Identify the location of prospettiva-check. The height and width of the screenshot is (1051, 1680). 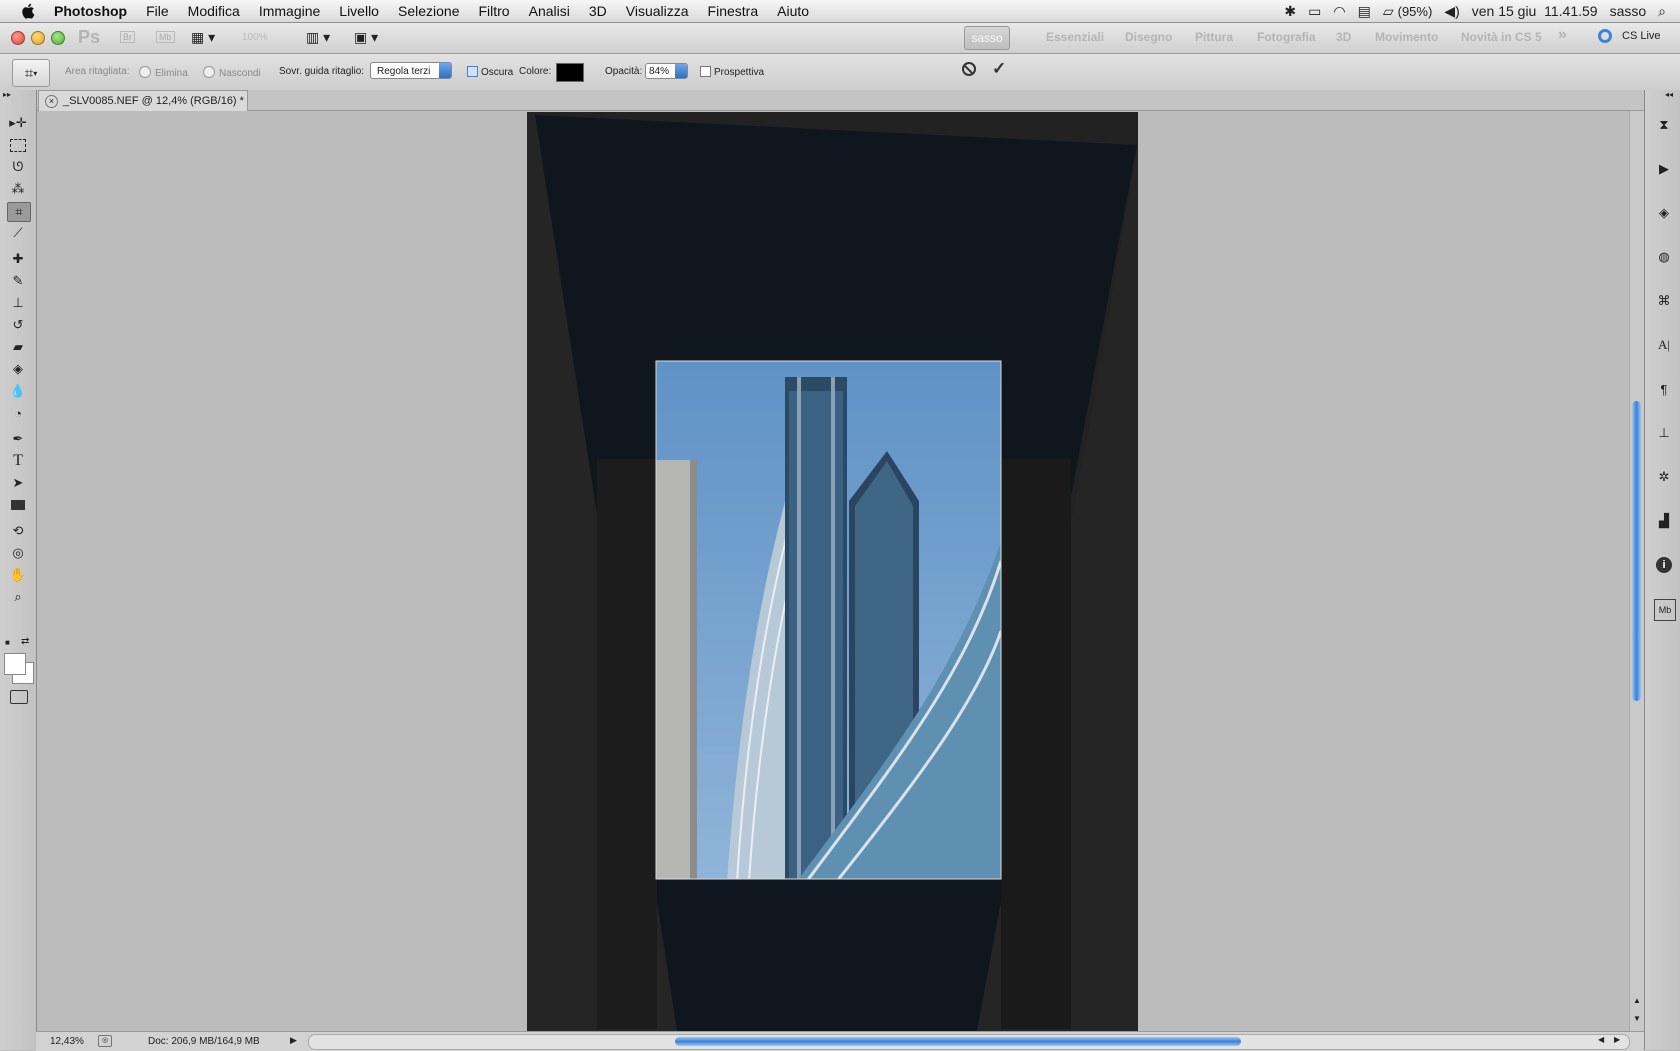
(705, 71).